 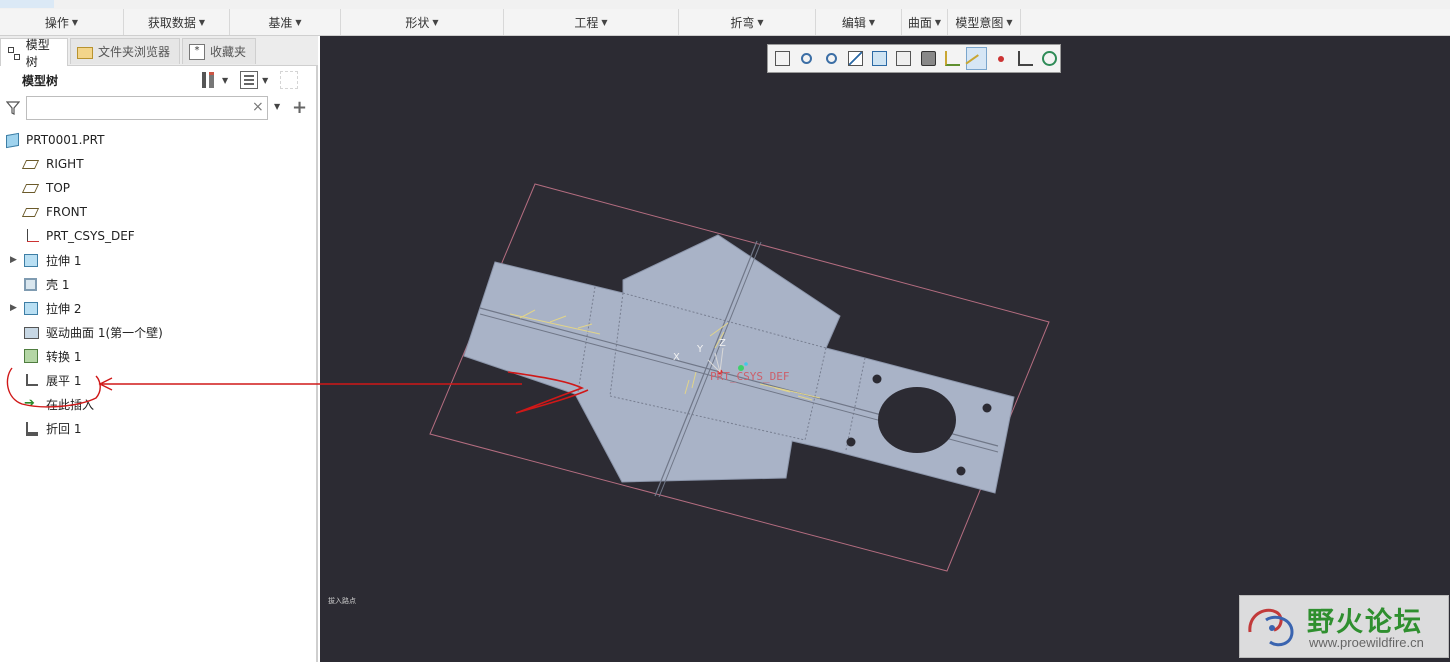 I want to click on tree-item-label: 在此插入, so click(x=70, y=404).